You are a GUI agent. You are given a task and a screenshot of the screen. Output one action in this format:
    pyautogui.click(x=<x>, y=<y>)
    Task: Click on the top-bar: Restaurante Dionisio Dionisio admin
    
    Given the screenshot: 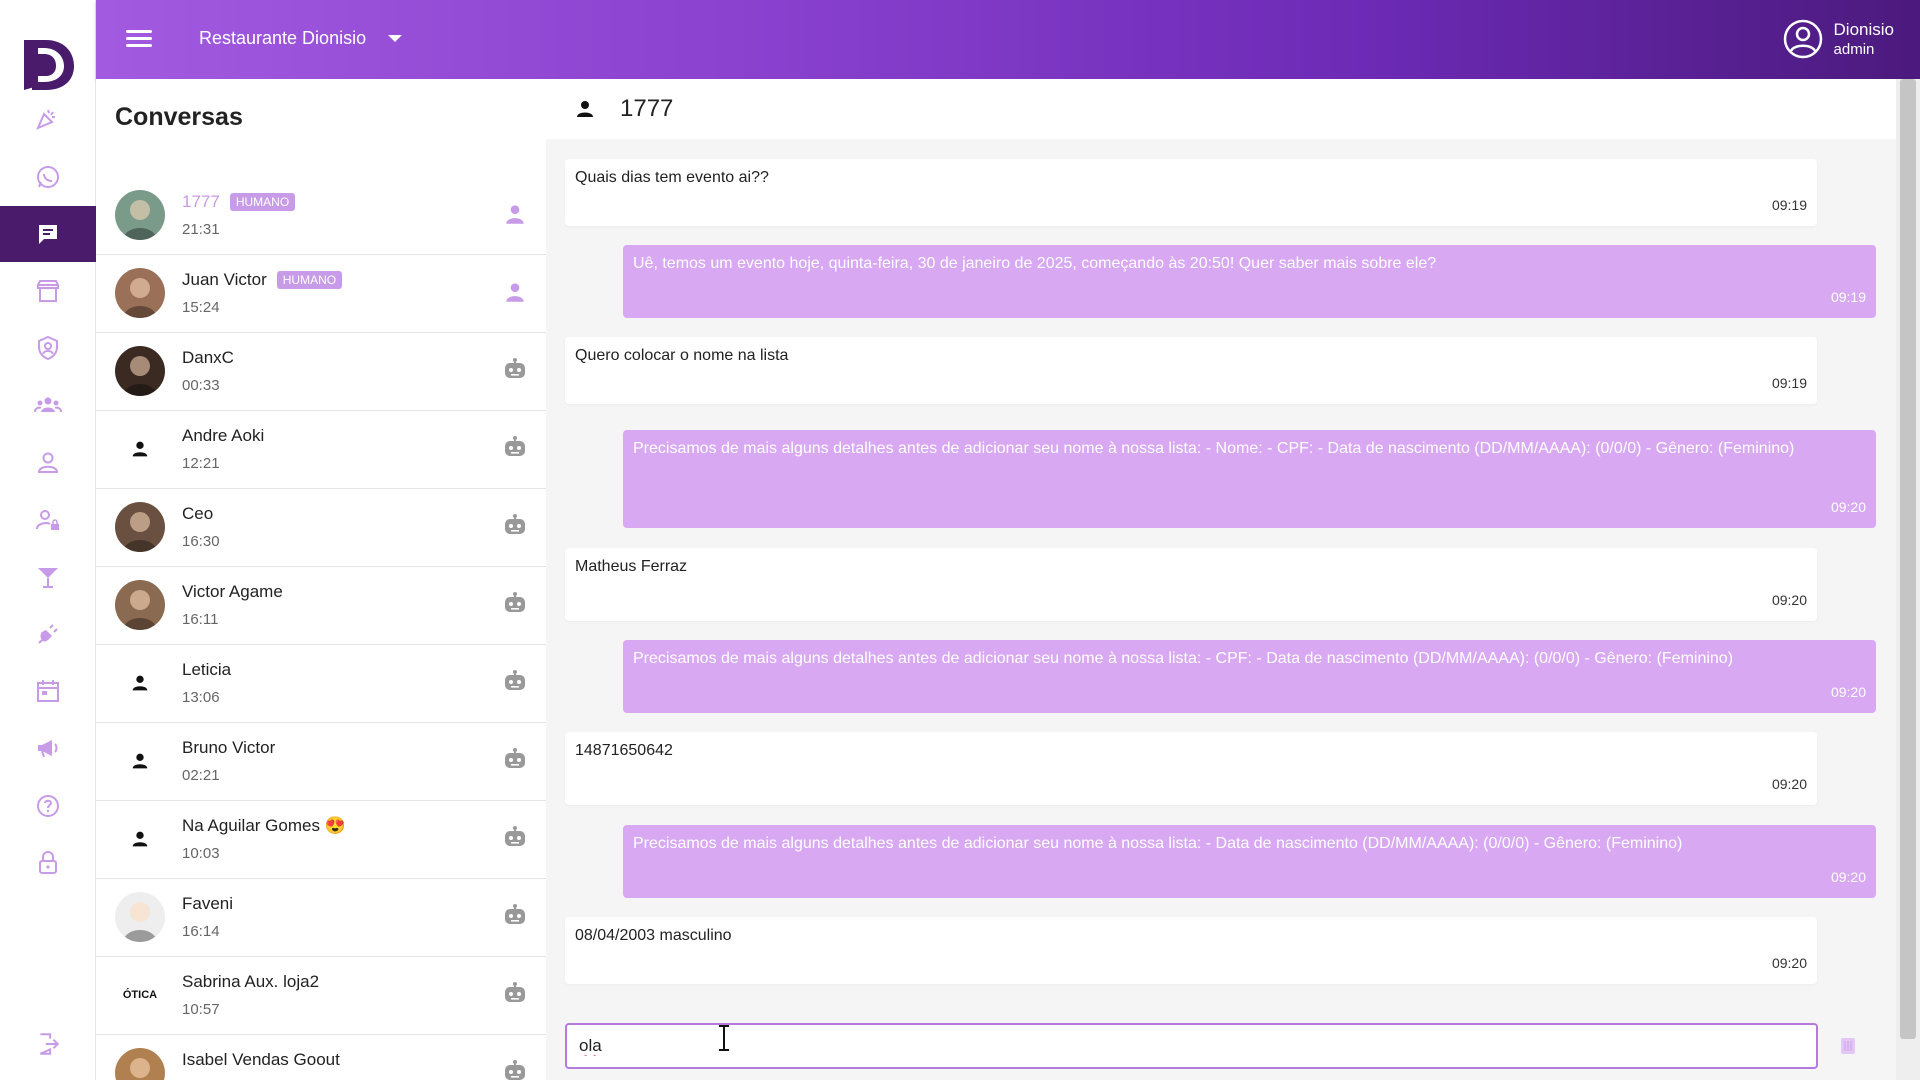 What is the action you would take?
    pyautogui.click(x=1008, y=39)
    